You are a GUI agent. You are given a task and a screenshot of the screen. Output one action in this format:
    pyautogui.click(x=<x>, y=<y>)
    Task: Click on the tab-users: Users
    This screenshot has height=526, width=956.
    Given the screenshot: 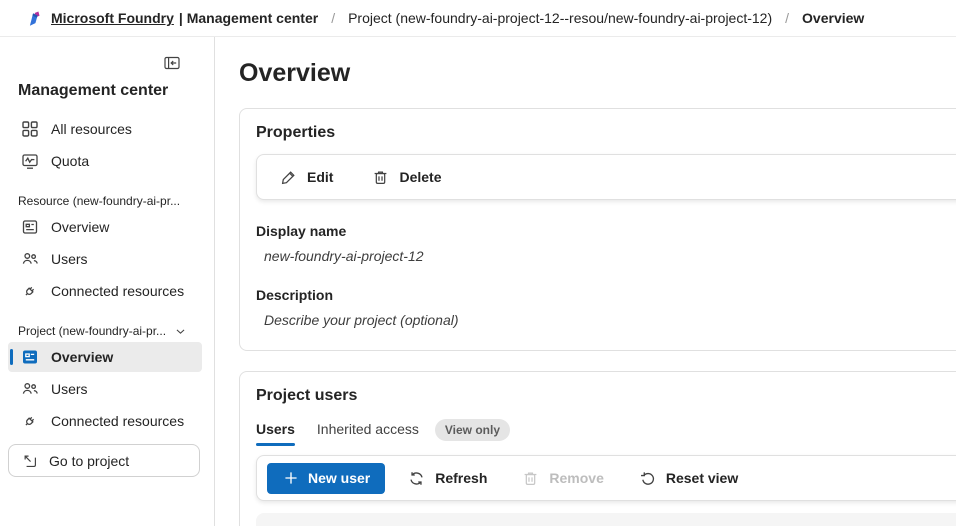 What is the action you would take?
    pyautogui.click(x=275, y=433)
    